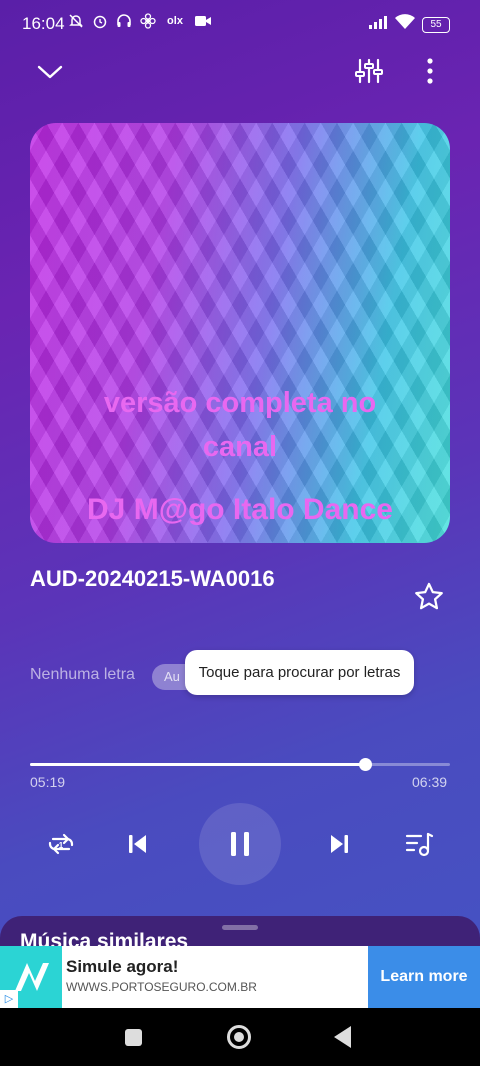  What do you see at coordinates (436, 24) in the screenshot?
I see `battery-icon: 55` at bounding box center [436, 24].